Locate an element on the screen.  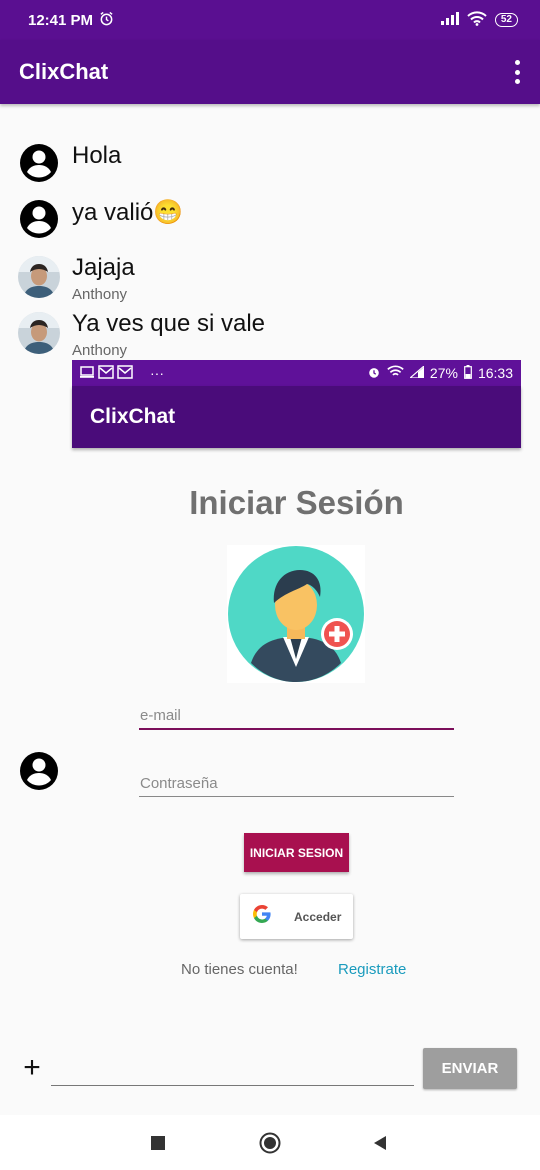
email-field: e-mail is located at coordinates (296, 718).